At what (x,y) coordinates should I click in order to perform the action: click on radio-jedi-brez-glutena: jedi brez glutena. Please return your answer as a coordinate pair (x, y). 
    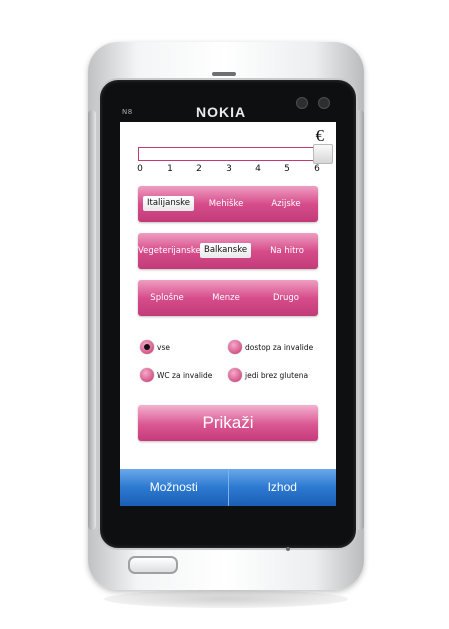
    Looking at the image, I should click on (268, 375).